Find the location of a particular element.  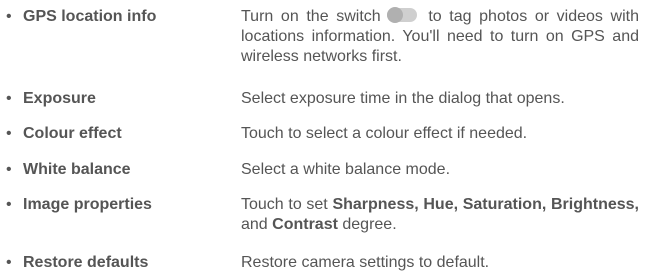

term-restore-defaults: Restore defaults is located at coordinates (86, 262).